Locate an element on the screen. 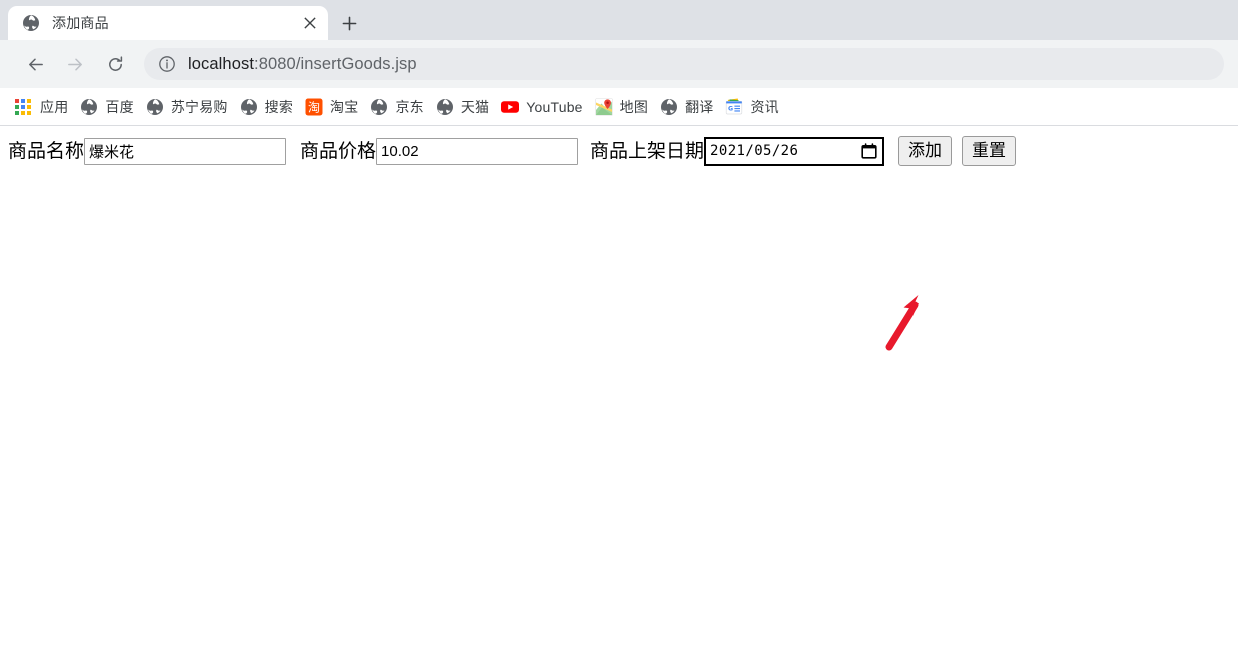  product-price-label: 商品价格 is located at coordinates (338, 150).